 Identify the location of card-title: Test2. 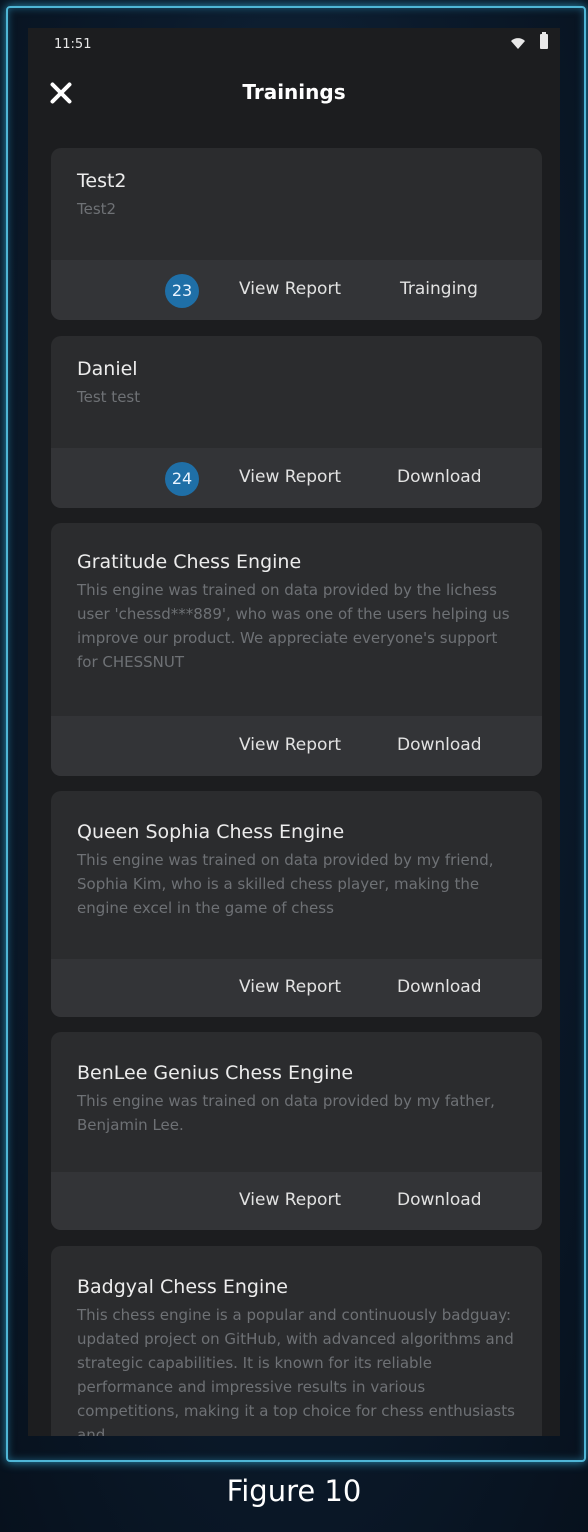
(102, 181).